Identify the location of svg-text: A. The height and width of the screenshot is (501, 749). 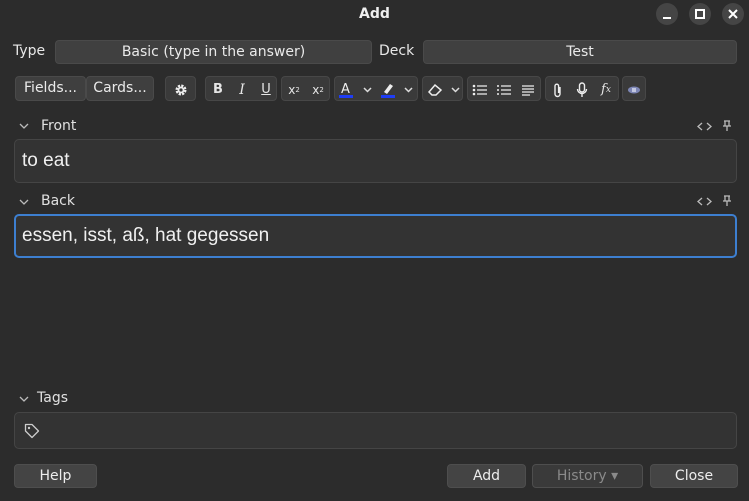
(345, 89).